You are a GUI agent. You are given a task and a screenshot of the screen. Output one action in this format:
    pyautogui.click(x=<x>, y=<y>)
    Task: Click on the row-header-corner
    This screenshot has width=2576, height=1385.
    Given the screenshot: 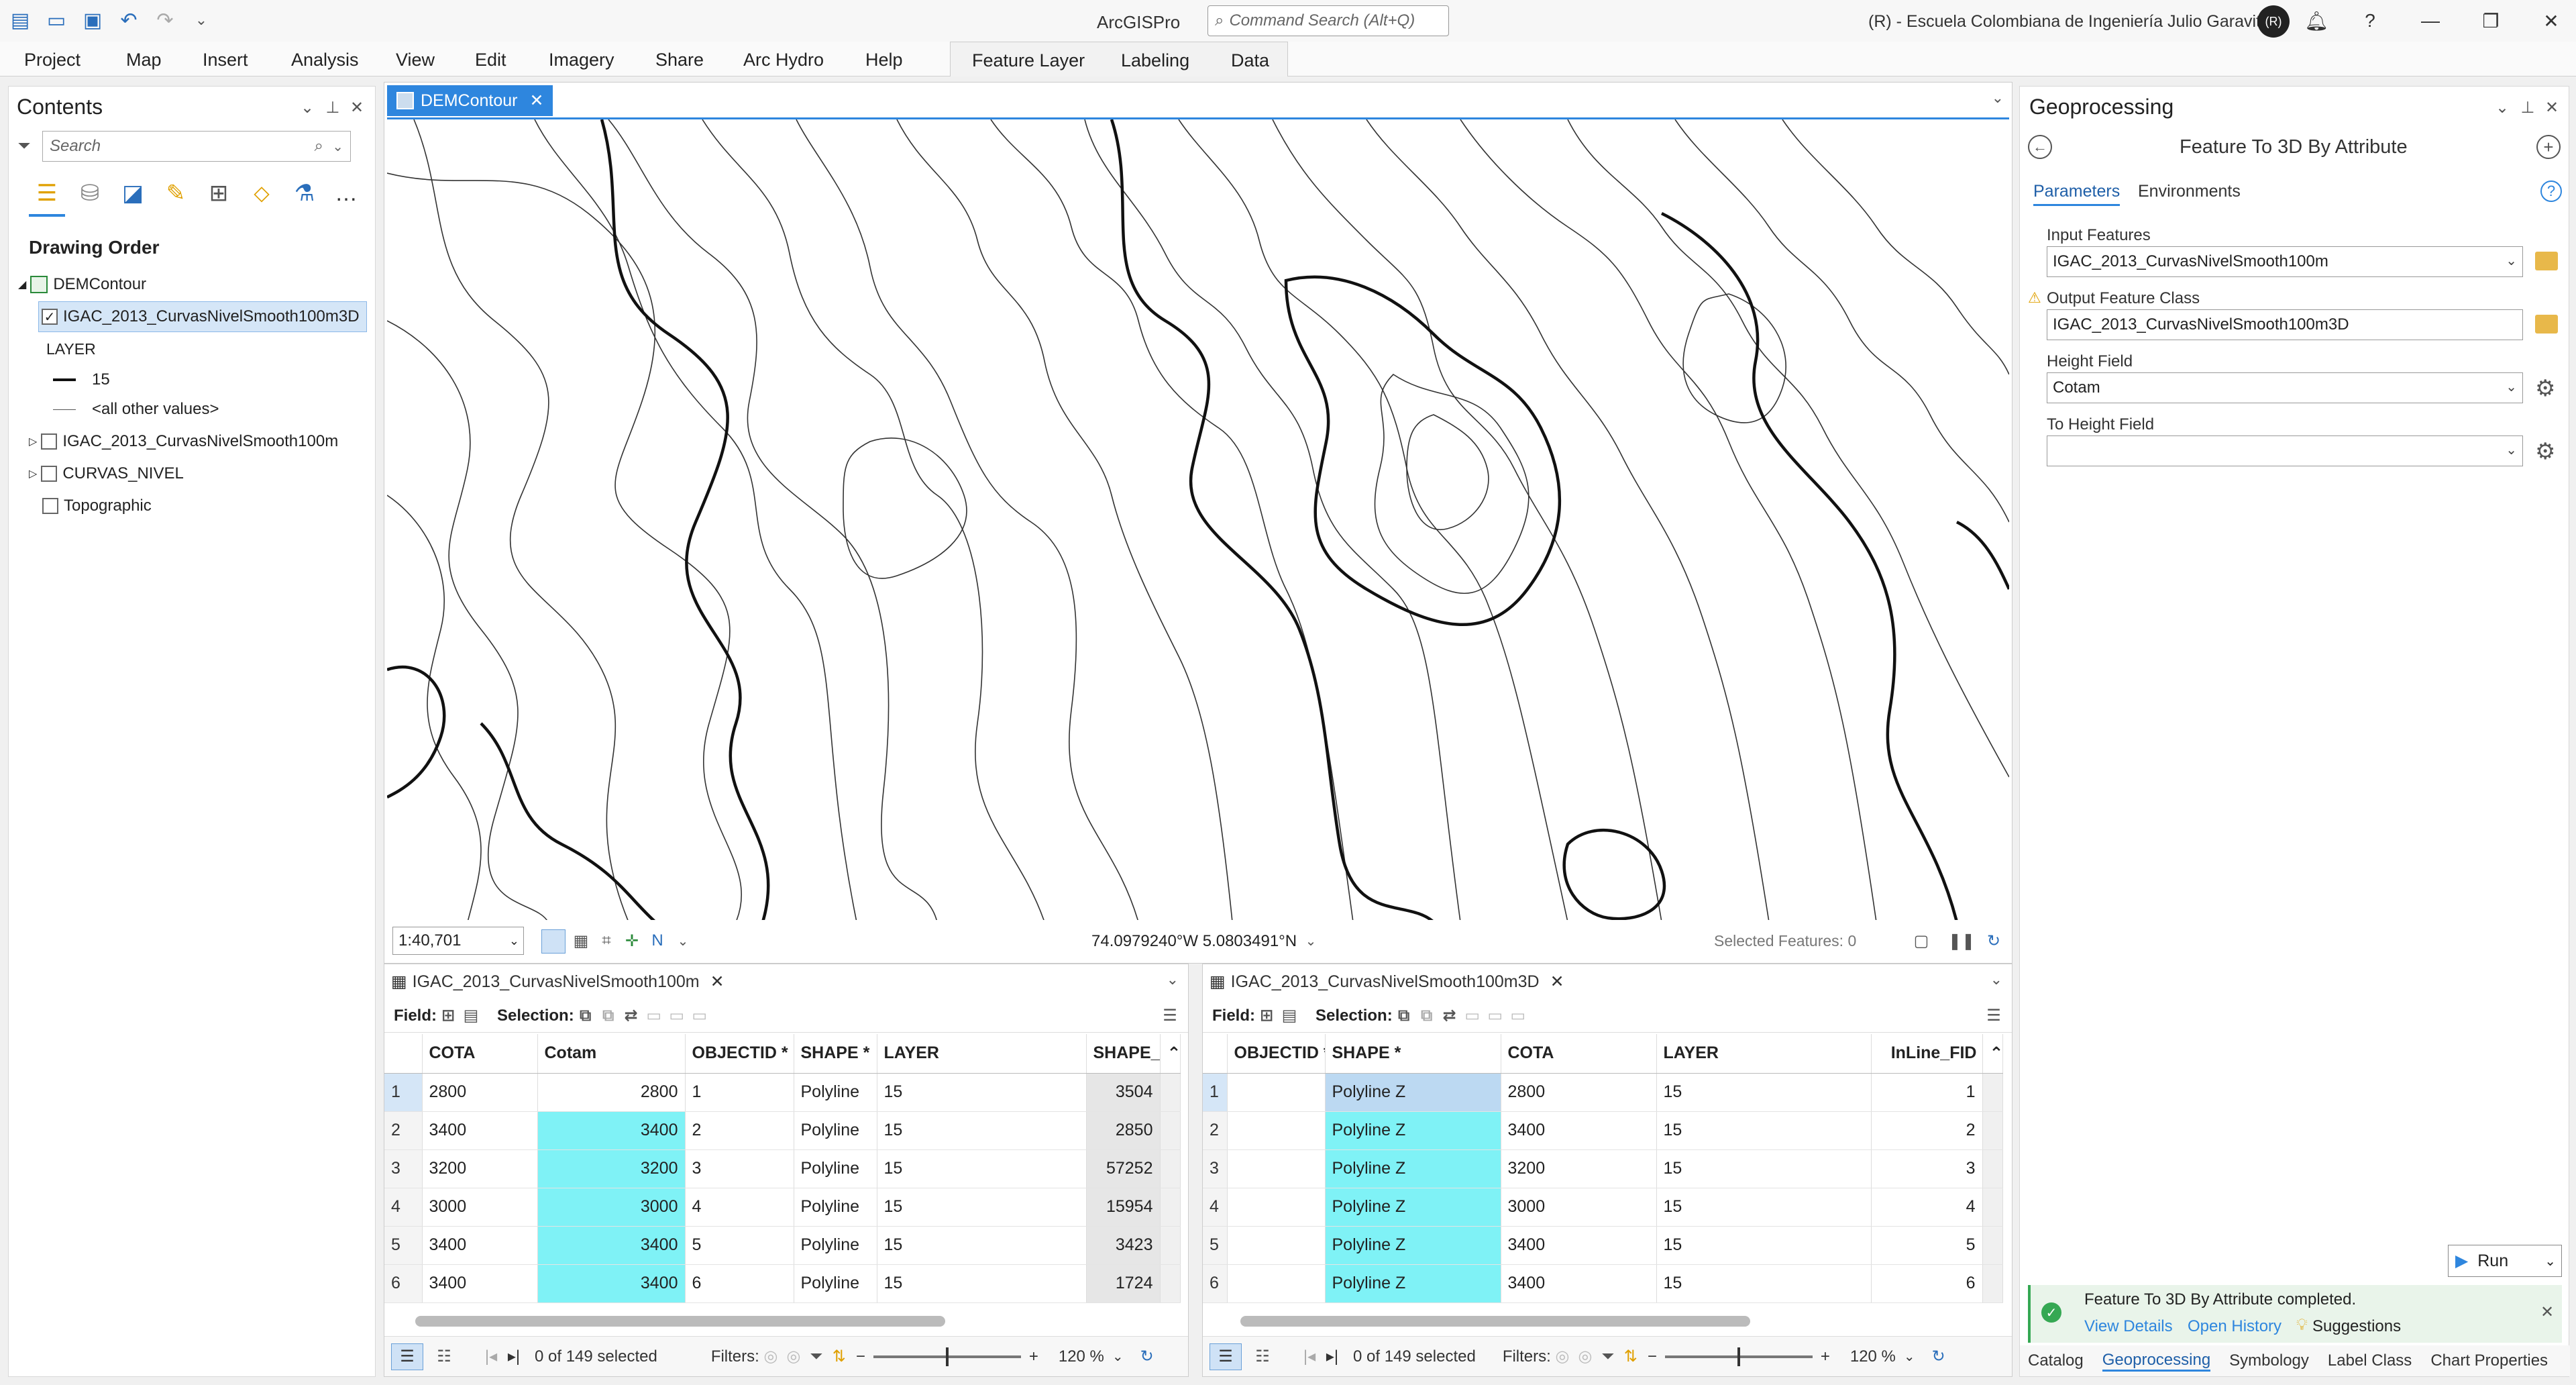 What is the action you would take?
    pyautogui.click(x=1215, y=1054)
    